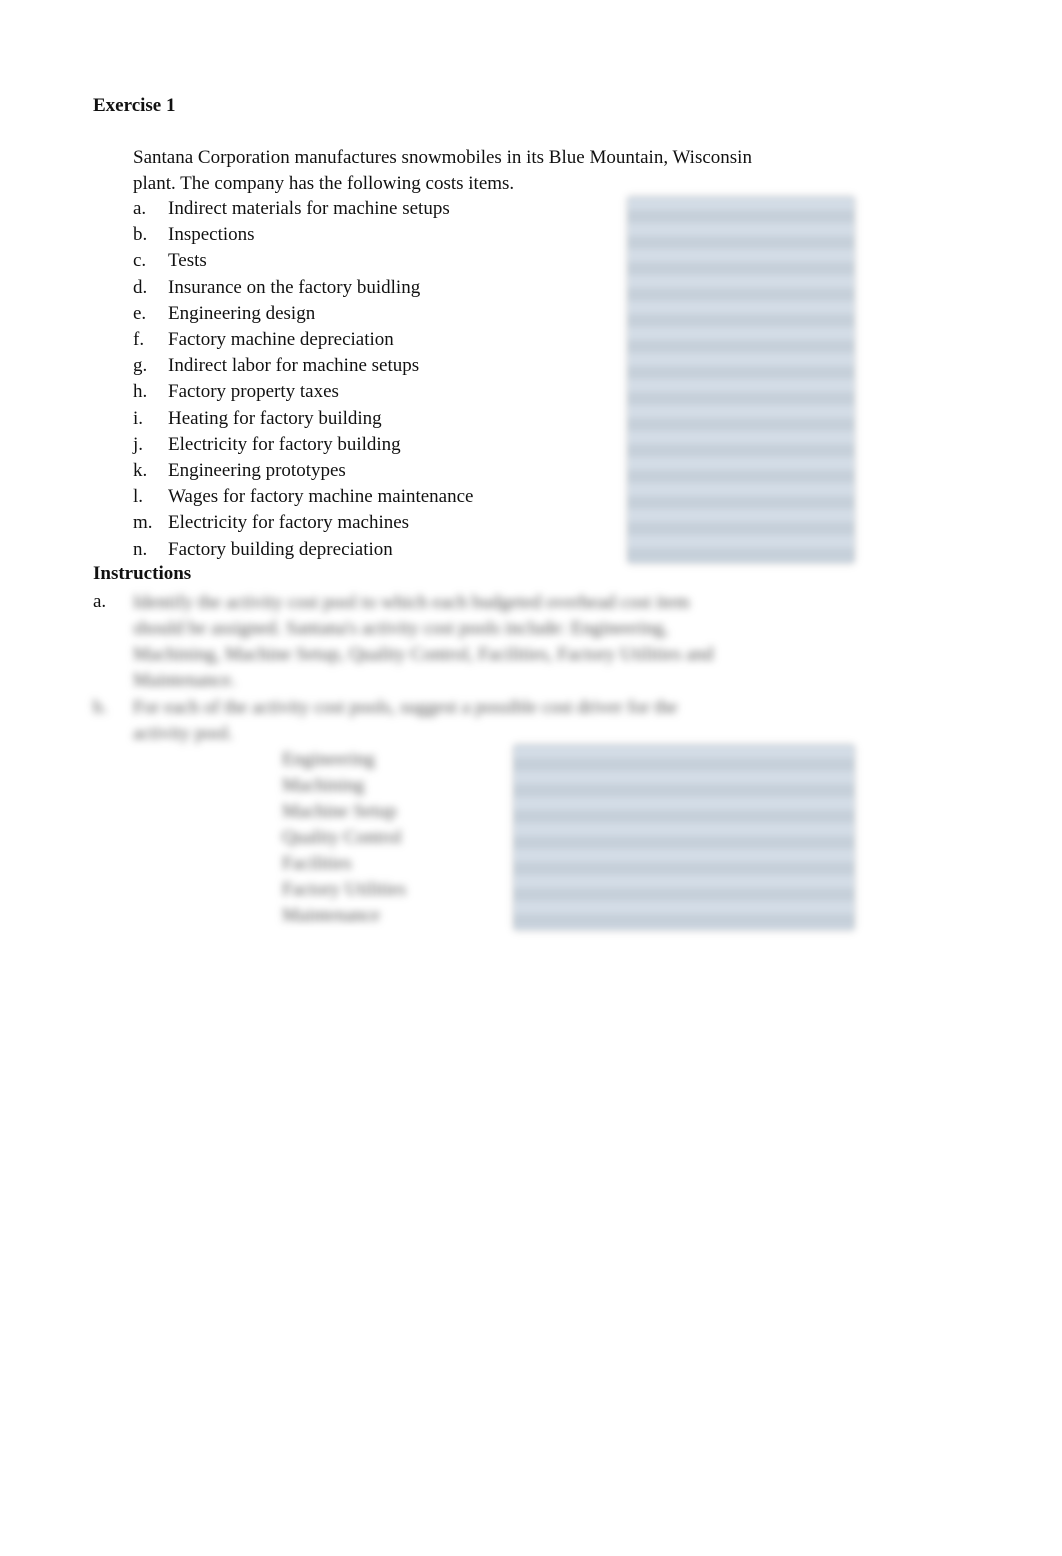 This screenshot has width=1062, height=1556. Describe the element at coordinates (328, 759) in the screenshot. I see `pool-name: Engineering` at that location.